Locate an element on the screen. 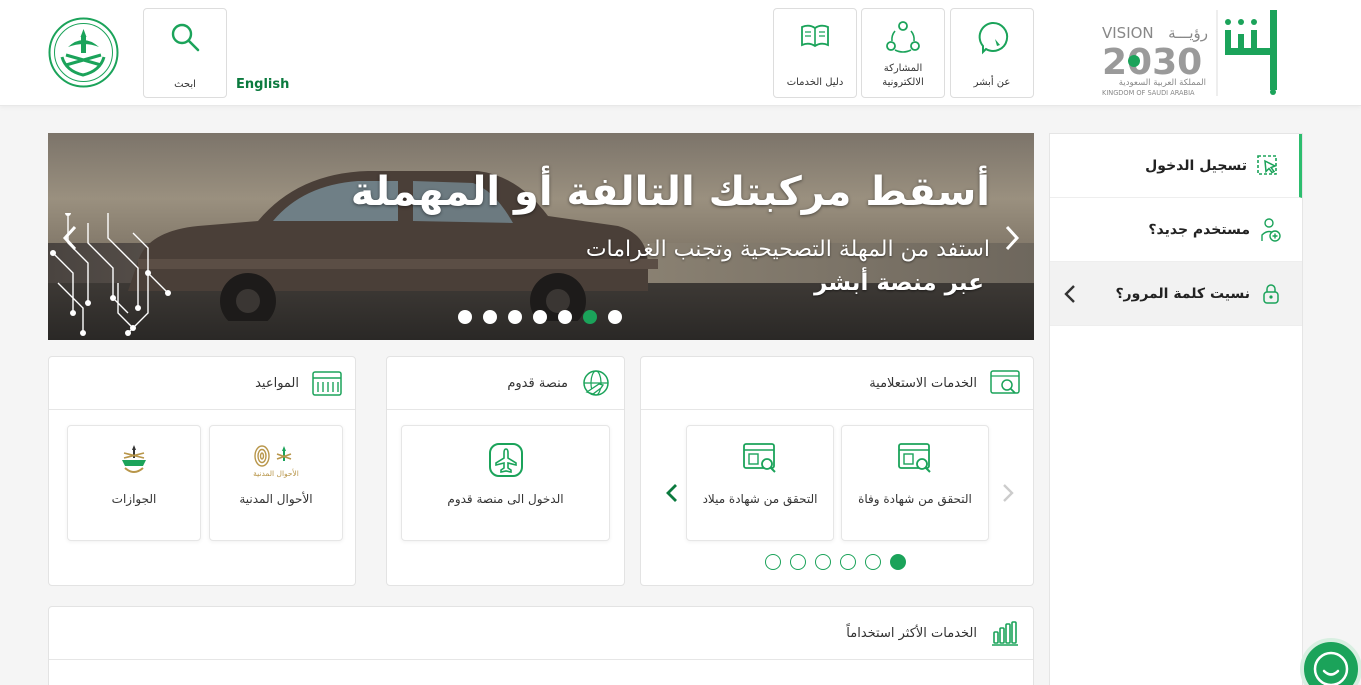 The height and width of the screenshot is (685, 1361). search-document-icon is located at coordinates (1005, 383).